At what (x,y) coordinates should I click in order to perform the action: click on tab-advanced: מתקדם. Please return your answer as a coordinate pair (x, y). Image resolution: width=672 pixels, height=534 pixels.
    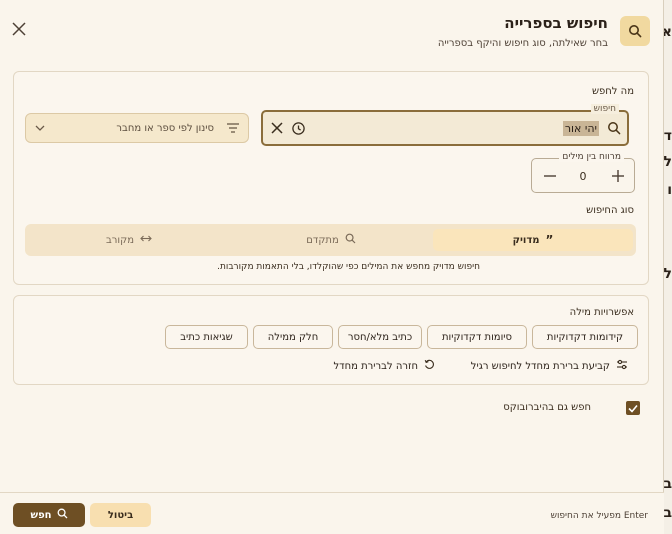
    Looking at the image, I should click on (331, 240).